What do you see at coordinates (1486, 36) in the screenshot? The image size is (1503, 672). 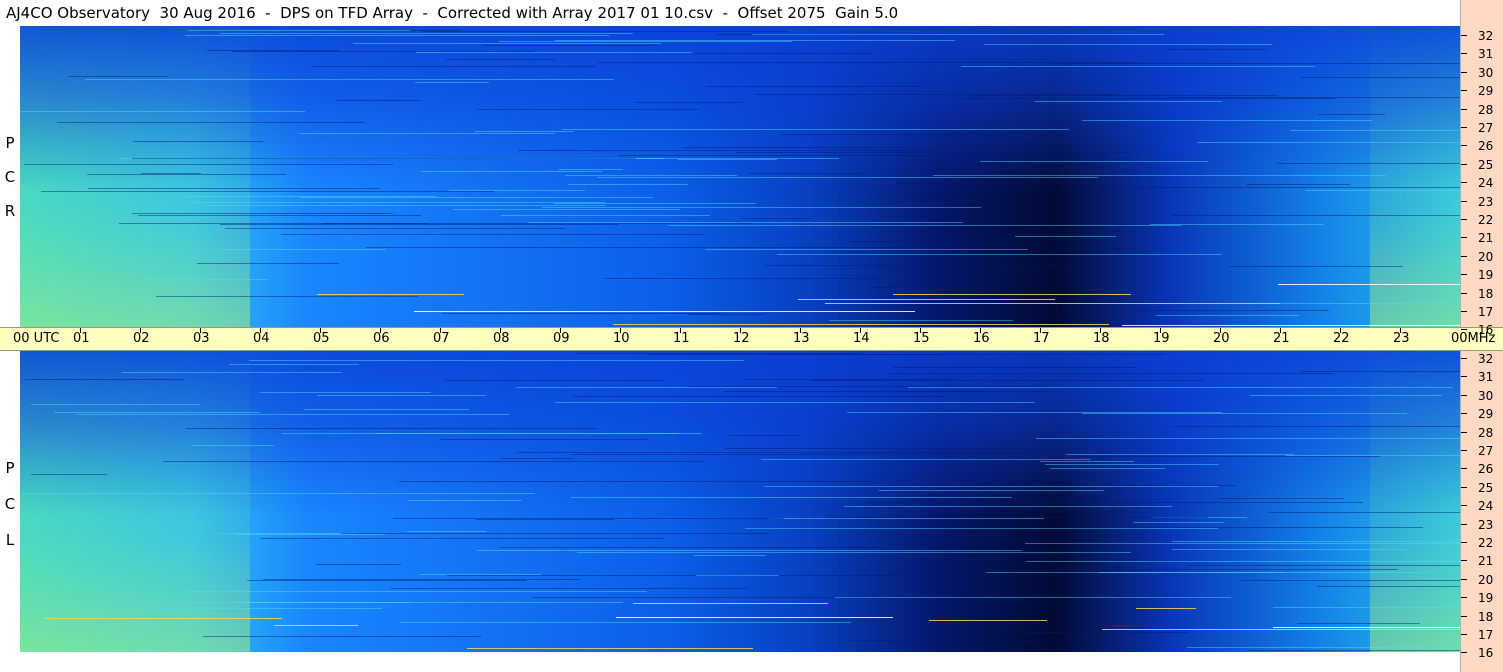 I see `freq-tick-label: 32` at bounding box center [1486, 36].